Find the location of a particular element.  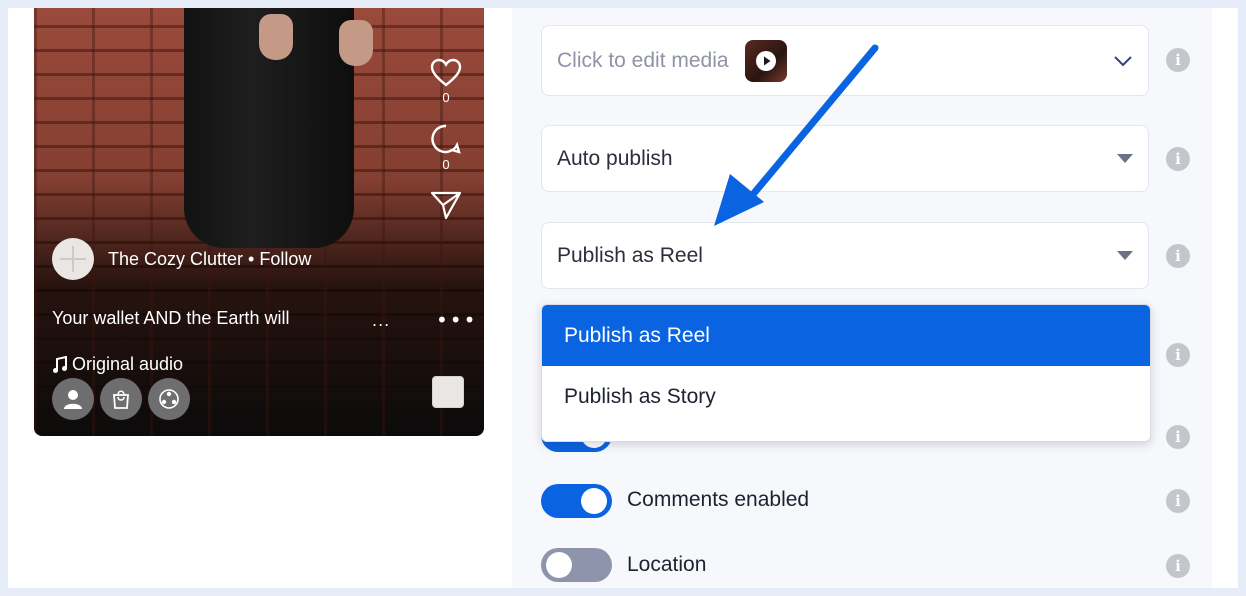

toggle-comments is located at coordinates (576, 501).